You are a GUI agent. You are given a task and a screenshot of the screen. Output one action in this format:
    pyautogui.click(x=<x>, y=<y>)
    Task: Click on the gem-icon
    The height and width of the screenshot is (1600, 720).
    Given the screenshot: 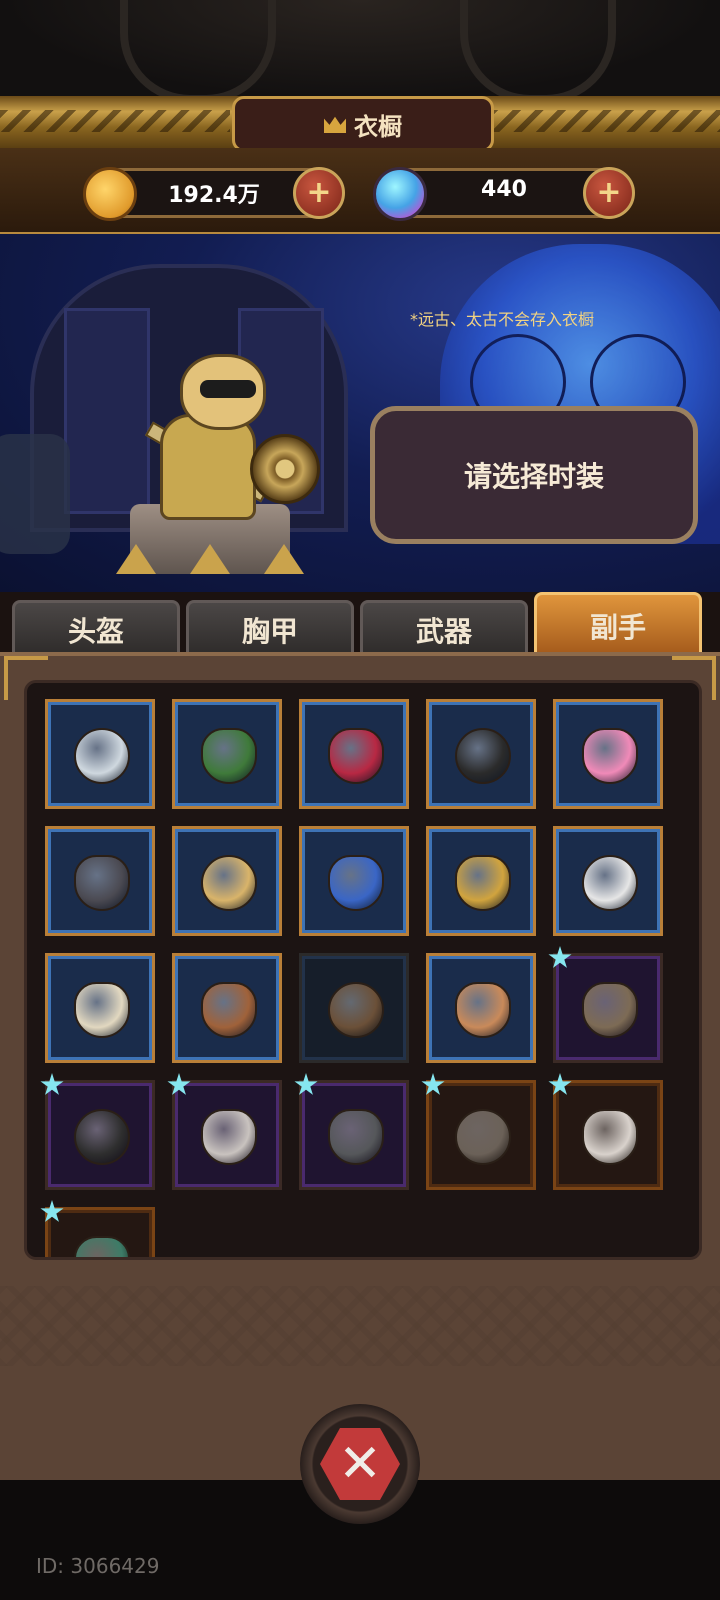 What is the action you would take?
    pyautogui.click(x=400, y=194)
    